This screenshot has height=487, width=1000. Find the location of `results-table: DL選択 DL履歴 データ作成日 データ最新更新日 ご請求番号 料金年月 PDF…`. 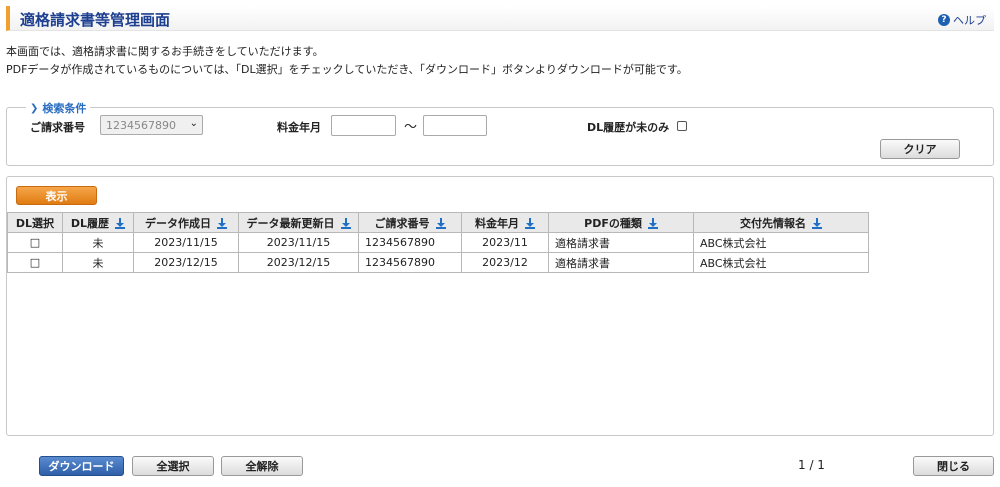

results-table: DL選択 DL履歴 データ作成日 データ最新更新日 ご請求番号 料金年月 PDF… is located at coordinates (438, 242).